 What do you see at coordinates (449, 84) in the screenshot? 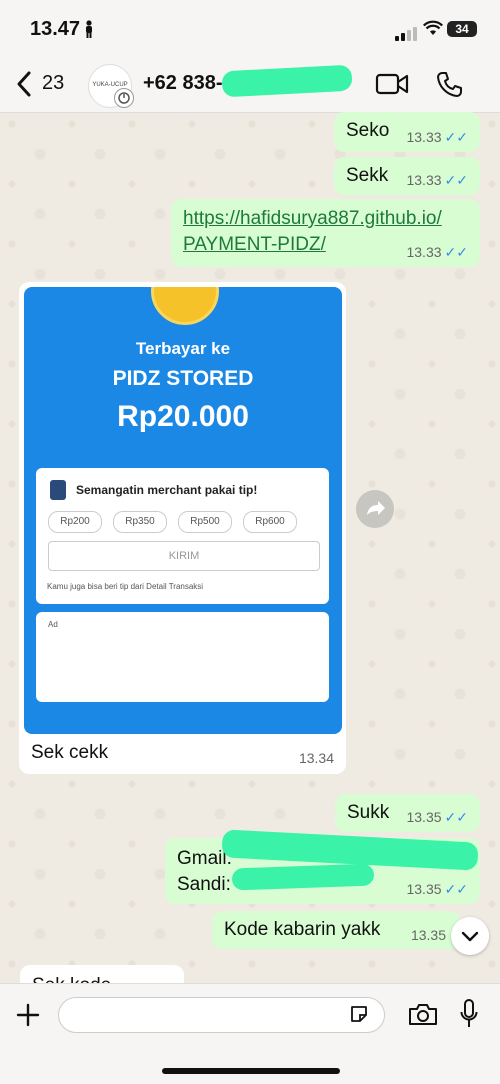
I see `phone-call-icon` at bounding box center [449, 84].